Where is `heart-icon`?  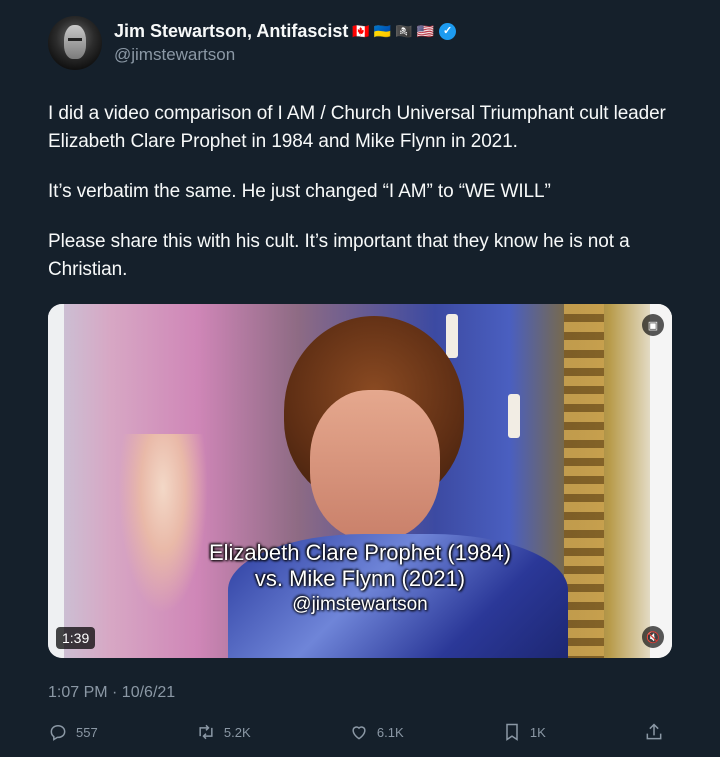 heart-icon is located at coordinates (359, 733).